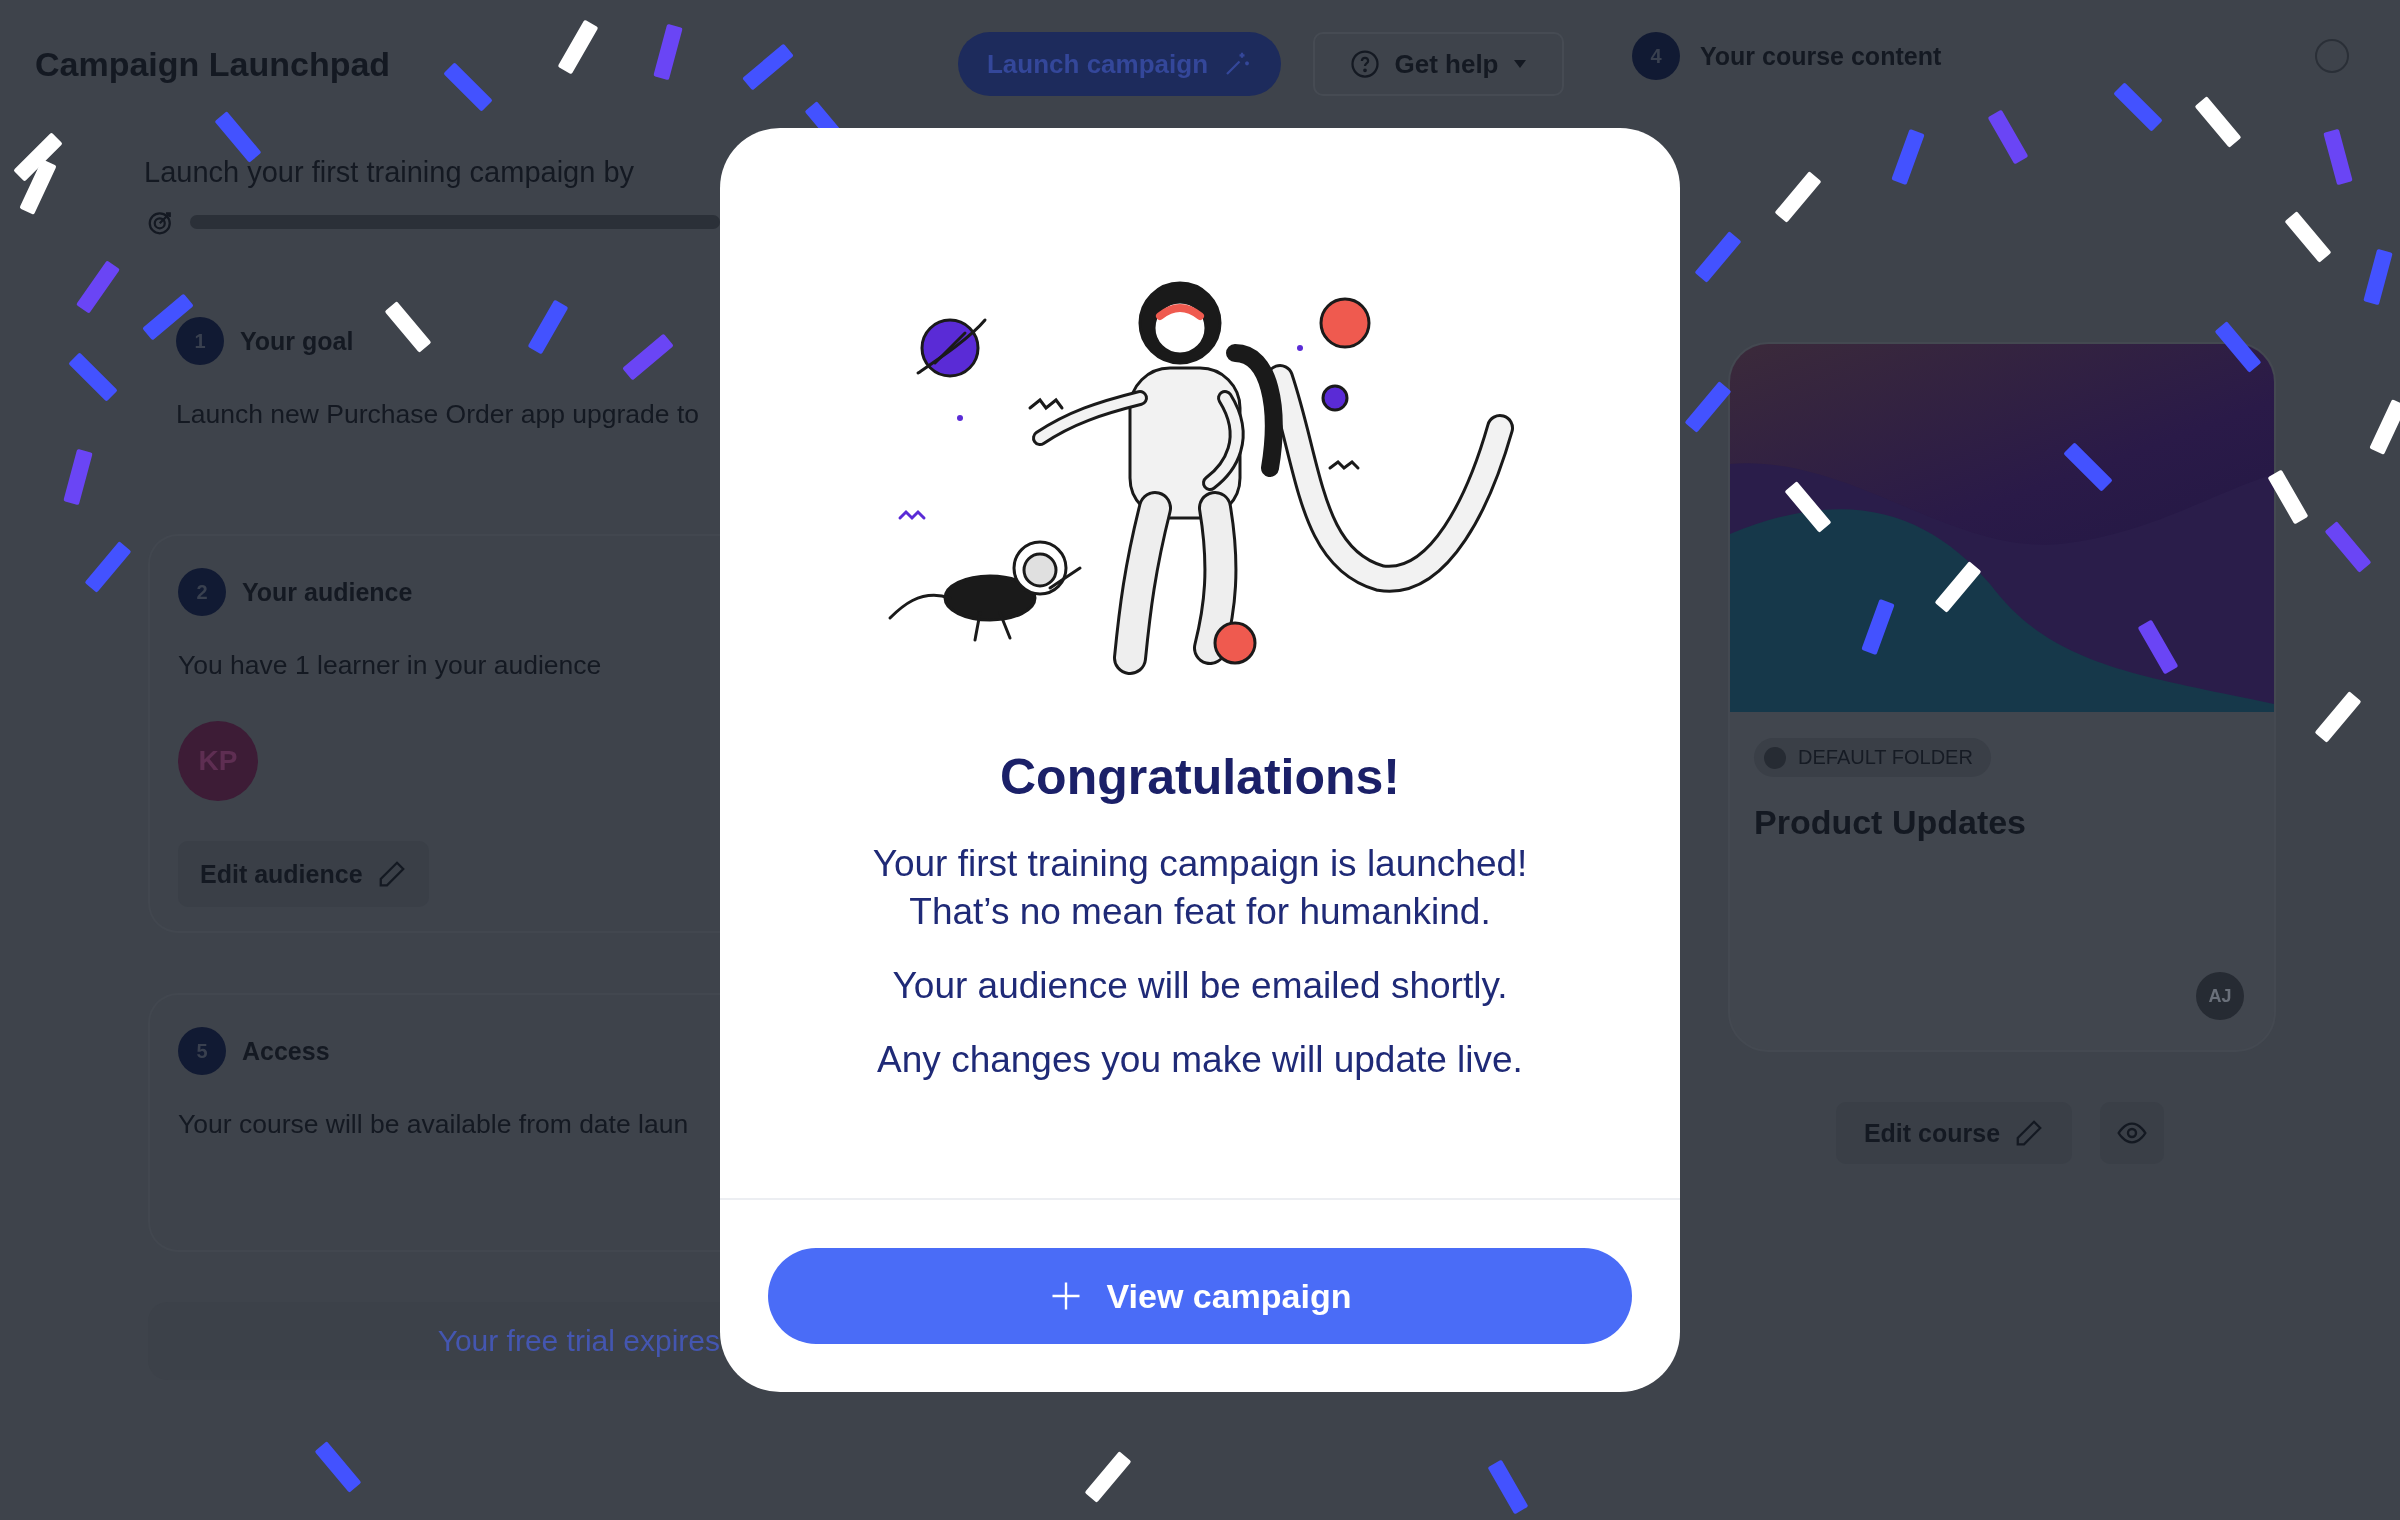  I want to click on dialog-text: Your first training campaign is launched! That’s no mean feat for humankind., so click(1200, 888).